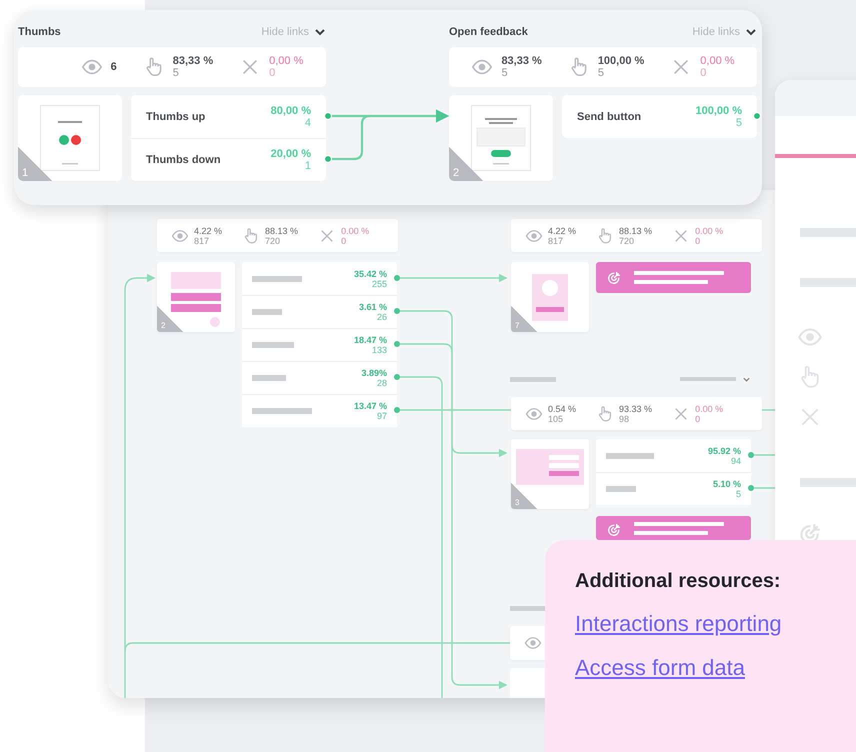  I want to click on answer-percent: 35.42 %, so click(370, 273).